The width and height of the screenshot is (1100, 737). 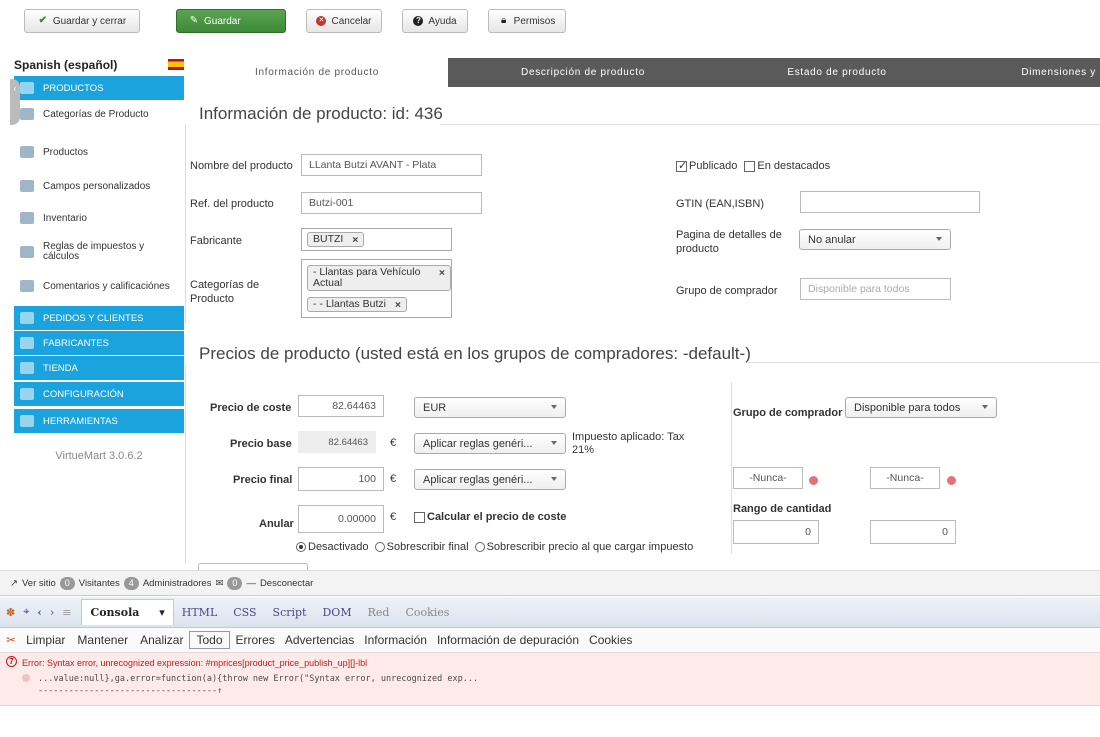 What do you see at coordinates (82, 21) in the screenshot?
I see `save-and-close-button: ✔ Guardar y cerrar` at bounding box center [82, 21].